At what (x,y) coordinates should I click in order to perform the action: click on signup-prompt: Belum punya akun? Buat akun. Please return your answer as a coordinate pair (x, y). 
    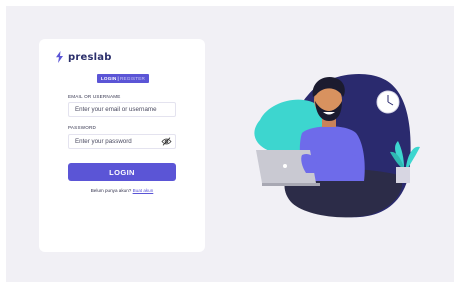
    Looking at the image, I should click on (122, 190).